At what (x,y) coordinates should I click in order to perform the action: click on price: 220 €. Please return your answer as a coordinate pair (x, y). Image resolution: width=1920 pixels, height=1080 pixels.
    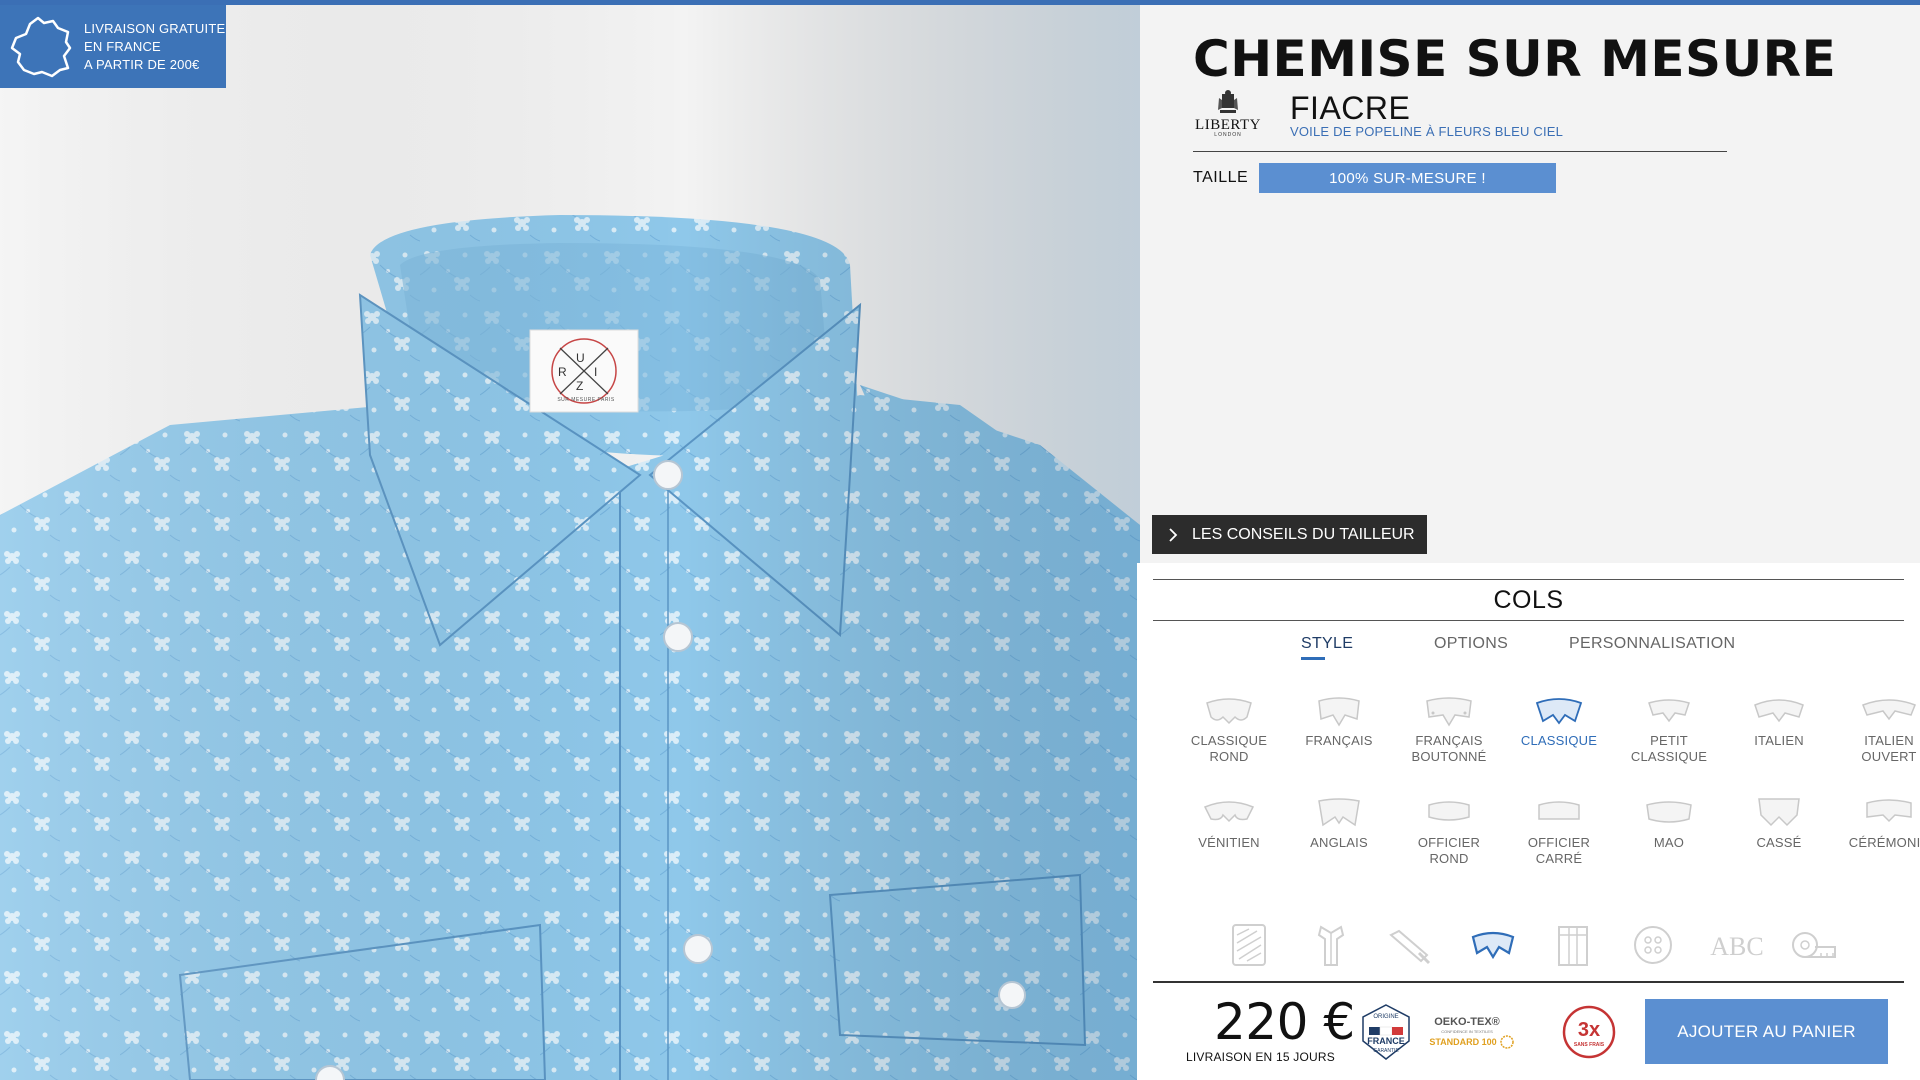
    Looking at the image, I should click on (1284, 1022).